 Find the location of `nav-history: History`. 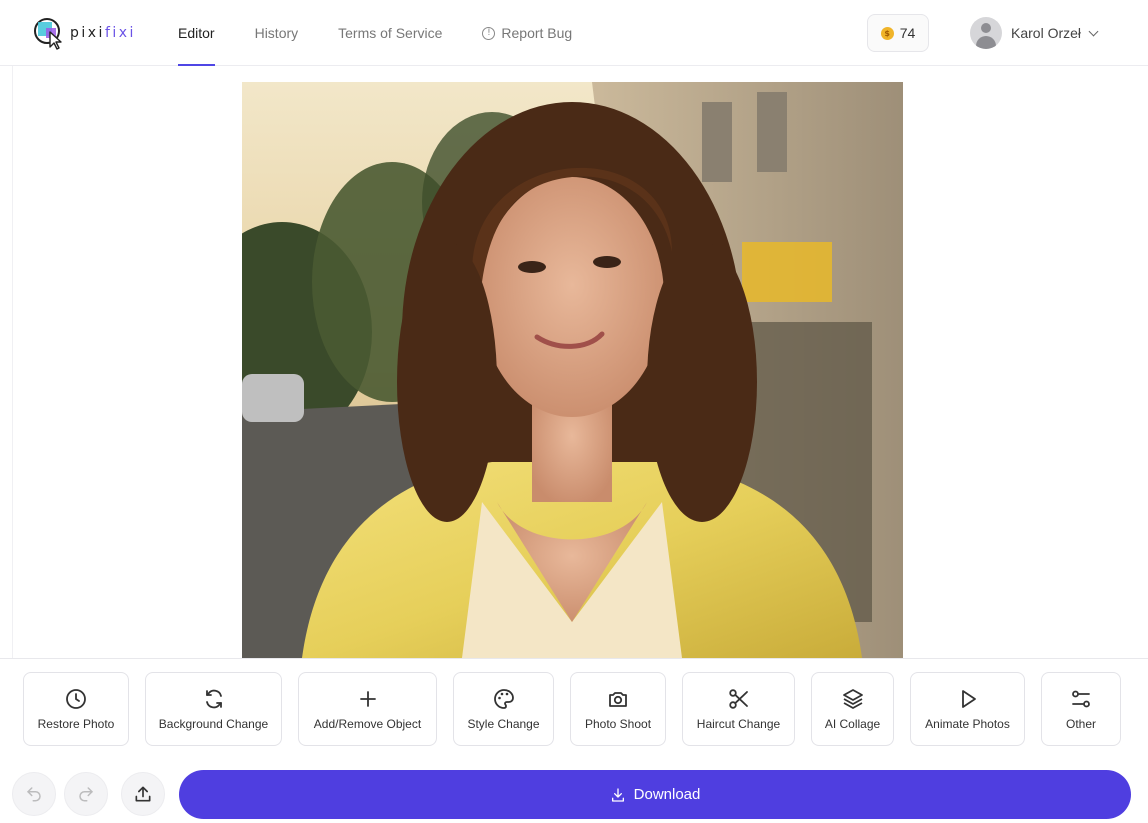

nav-history: History is located at coordinates (277, 33).